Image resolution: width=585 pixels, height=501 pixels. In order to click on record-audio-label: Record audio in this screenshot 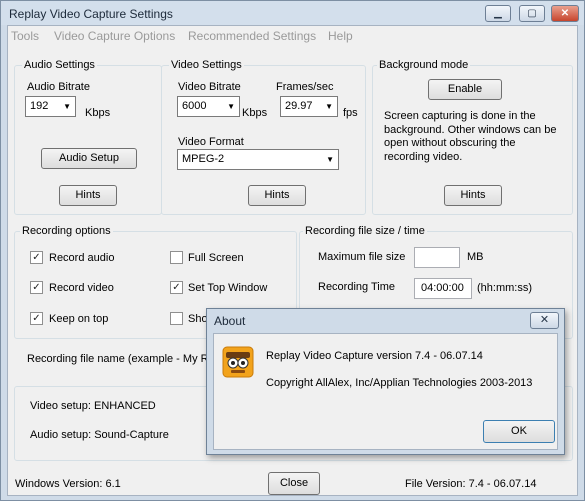, I will do `click(82, 258)`.